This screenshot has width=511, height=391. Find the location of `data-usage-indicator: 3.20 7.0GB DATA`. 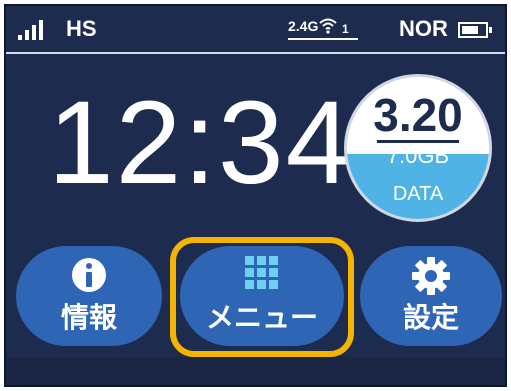

data-usage-indicator: 3.20 7.0GB DATA is located at coordinates (418, 148).